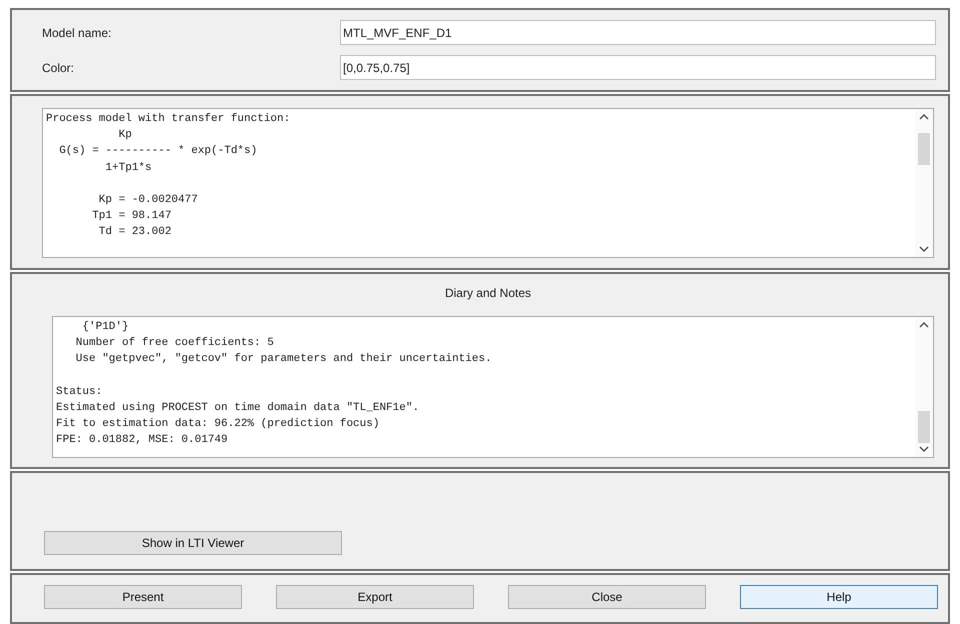 Image resolution: width=960 pixels, height=624 pixels. What do you see at coordinates (638, 67) in the screenshot?
I see `text-field: [0,0.75,0.75]` at bounding box center [638, 67].